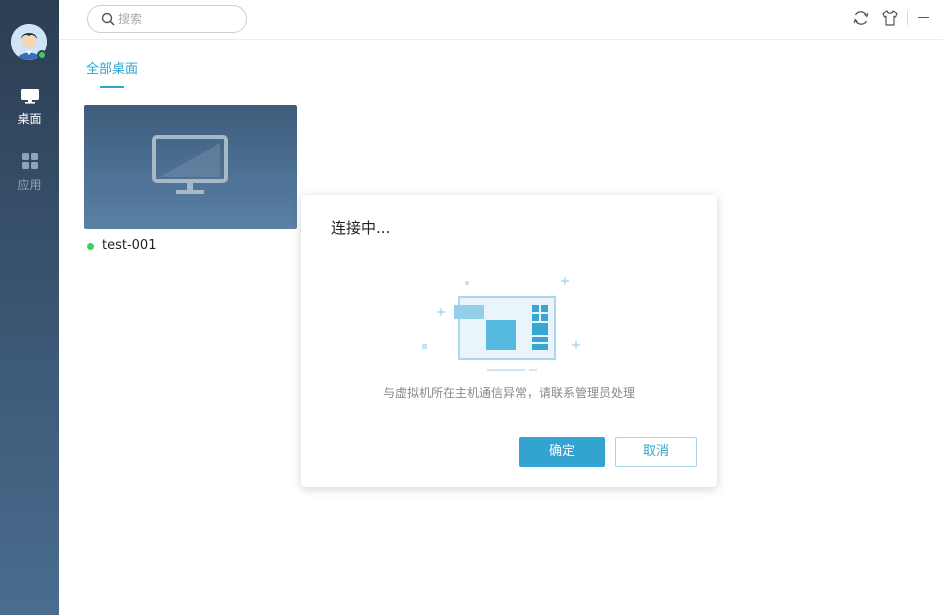 The image size is (943, 615). I want to click on sidebar-item-desktop: 桌面, so click(29, 107).